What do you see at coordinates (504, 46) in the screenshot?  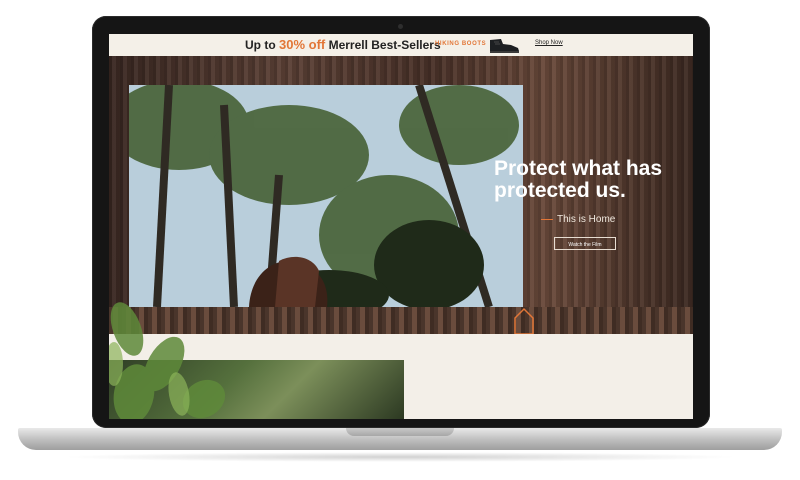 I see `hiking-boot-icon` at bounding box center [504, 46].